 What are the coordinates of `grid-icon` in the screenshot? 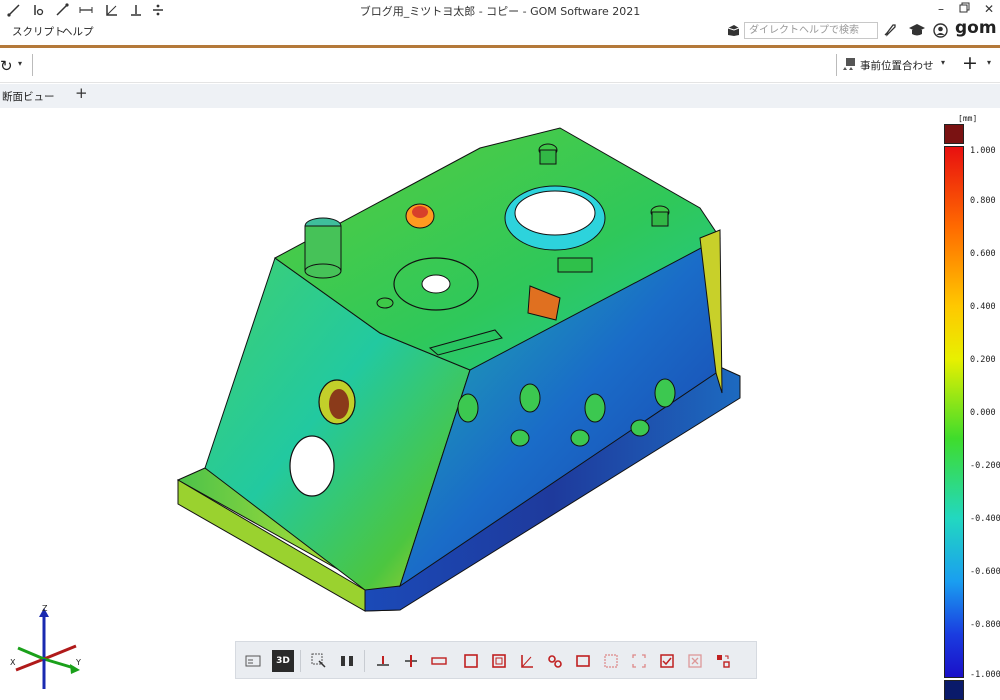 It's located at (611, 661).